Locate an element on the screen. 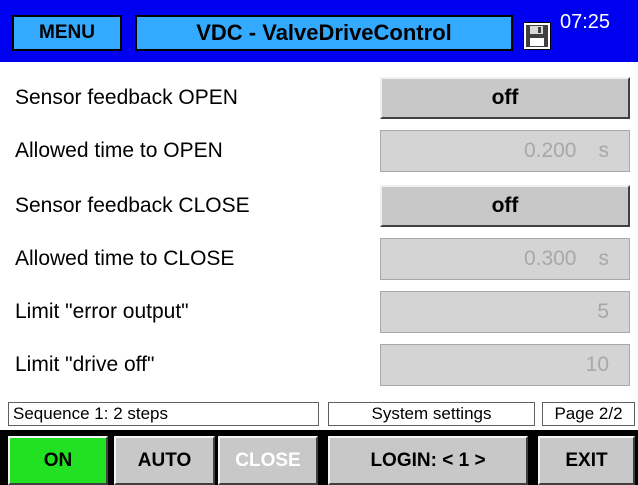 This screenshot has width=638, height=485. login-button: LOGIN: < 1 > is located at coordinates (428, 460).